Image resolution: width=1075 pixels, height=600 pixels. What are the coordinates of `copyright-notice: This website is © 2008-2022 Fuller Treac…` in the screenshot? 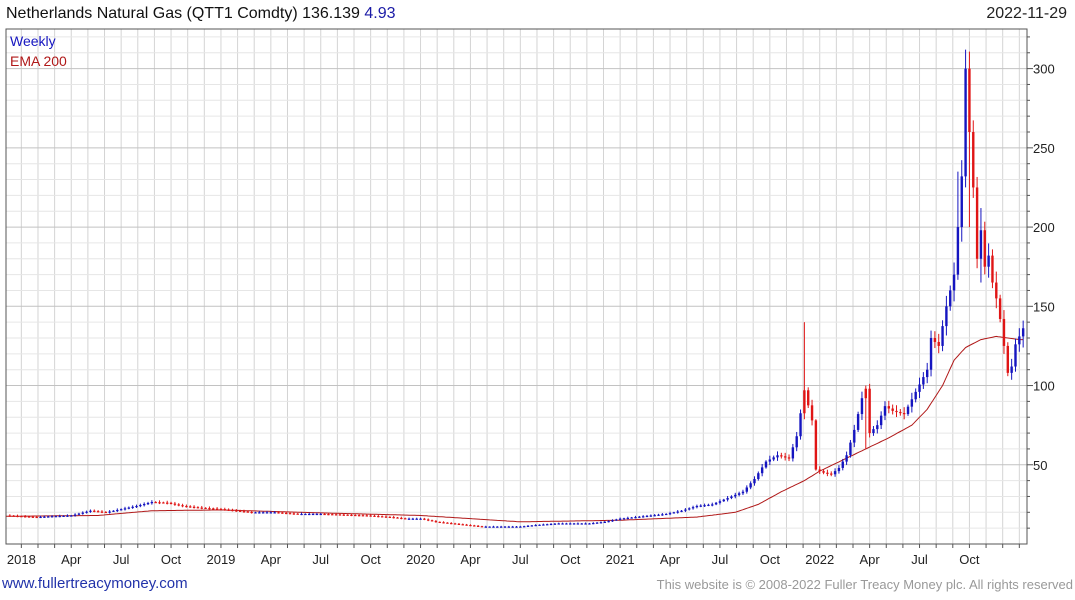 It's located at (864, 584).